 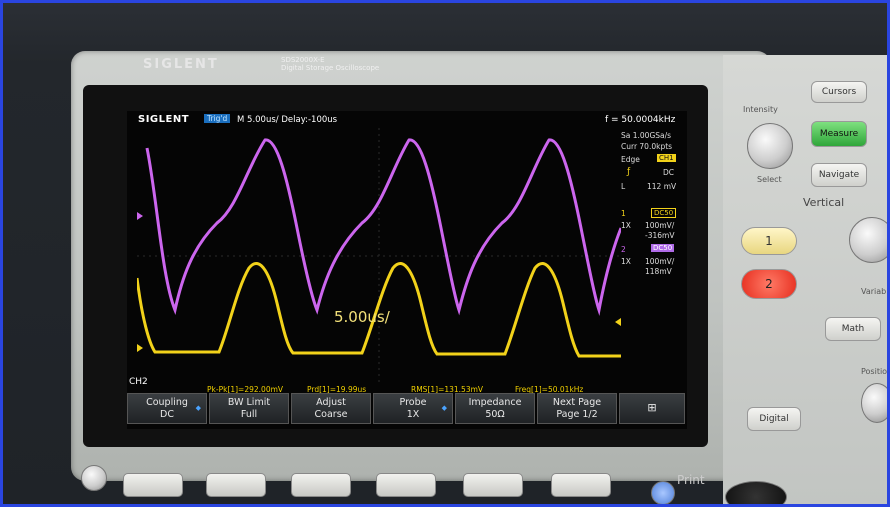 I want to click on ch2-marker, so click(x=140, y=216).